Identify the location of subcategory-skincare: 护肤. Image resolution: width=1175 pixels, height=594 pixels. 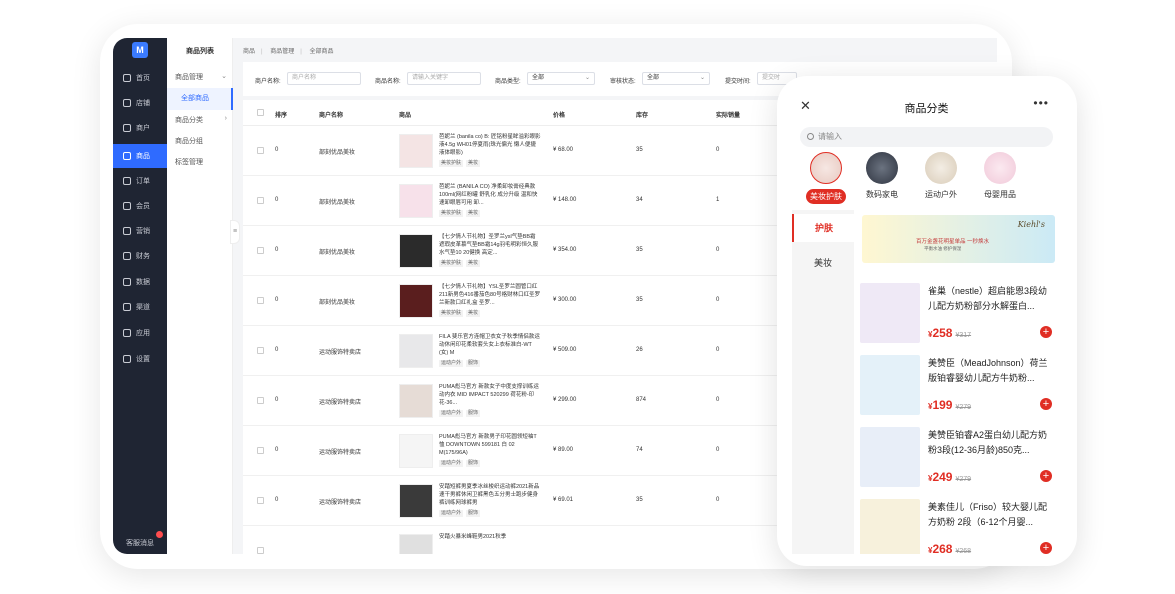
(823, 228).